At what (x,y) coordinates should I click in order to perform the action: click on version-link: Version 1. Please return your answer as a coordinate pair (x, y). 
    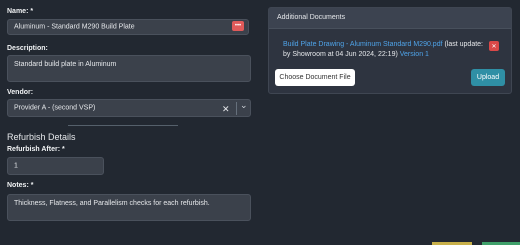
    Looking at the image, I should click on (414, 54).